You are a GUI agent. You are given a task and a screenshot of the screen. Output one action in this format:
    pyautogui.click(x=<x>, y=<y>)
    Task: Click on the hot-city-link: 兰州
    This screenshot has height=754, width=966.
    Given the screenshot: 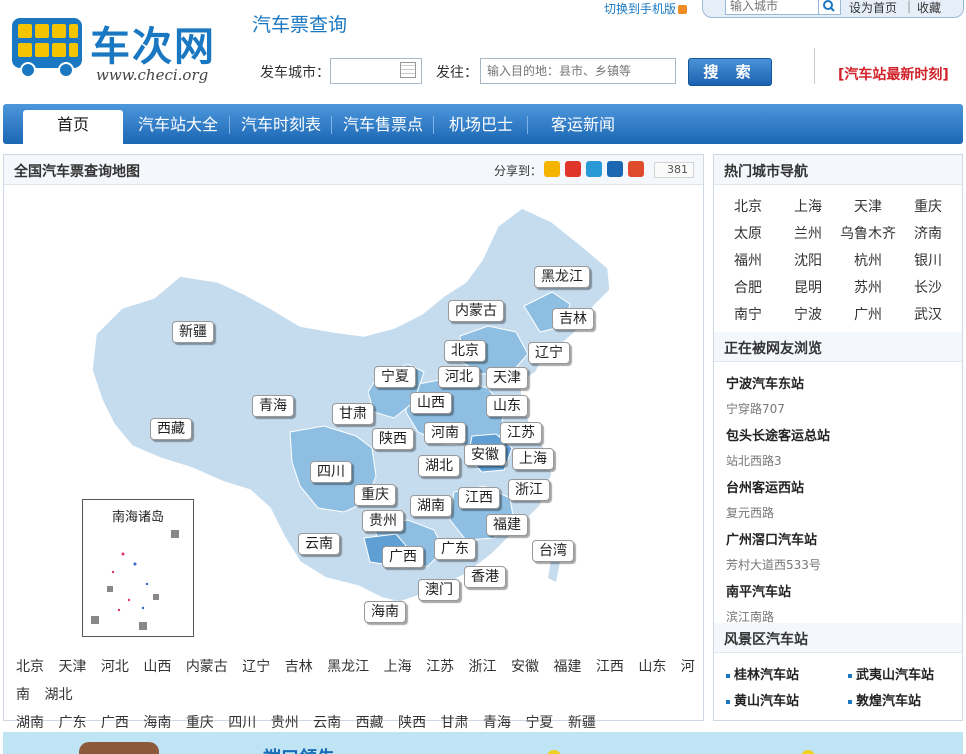 What is the action you would take?
    pyautogui.click(x=808, y=233)
    